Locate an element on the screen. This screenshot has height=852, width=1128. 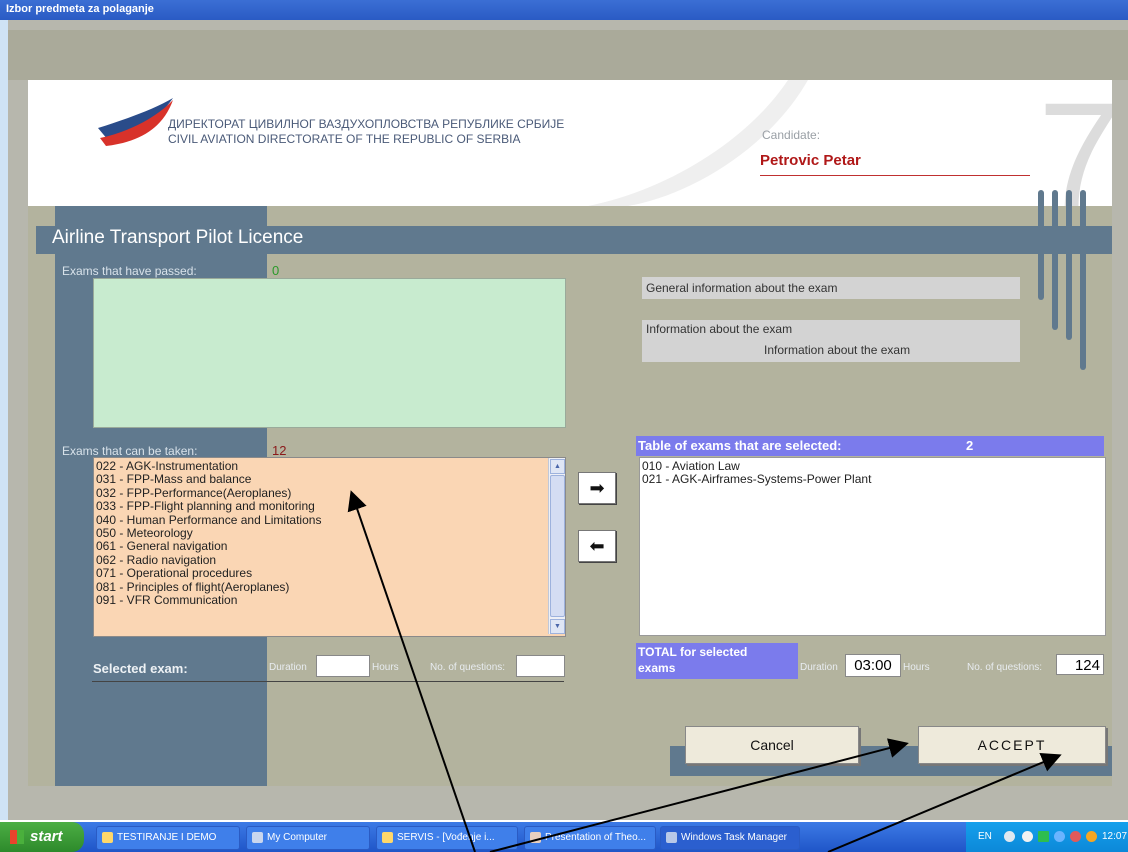
header-top-band is located at coordinates (568, 55).